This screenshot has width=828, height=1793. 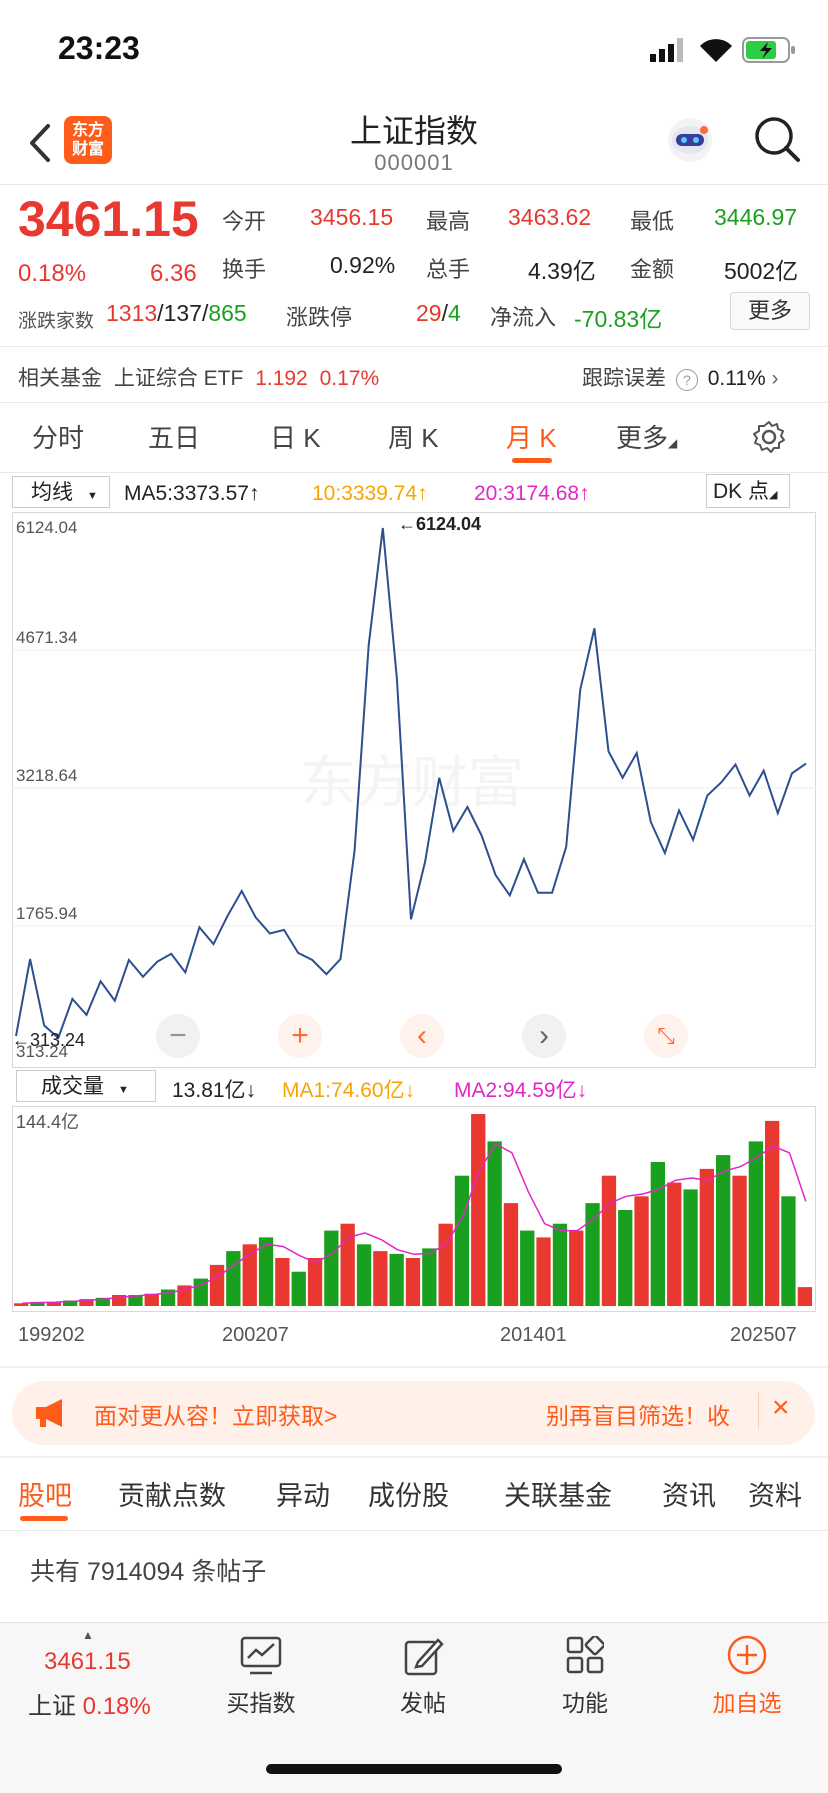 What do you see at coordinates (747, 1655) in the screenshot?
I see `add-watchlist-icon` at bounding box center [747, 1655].